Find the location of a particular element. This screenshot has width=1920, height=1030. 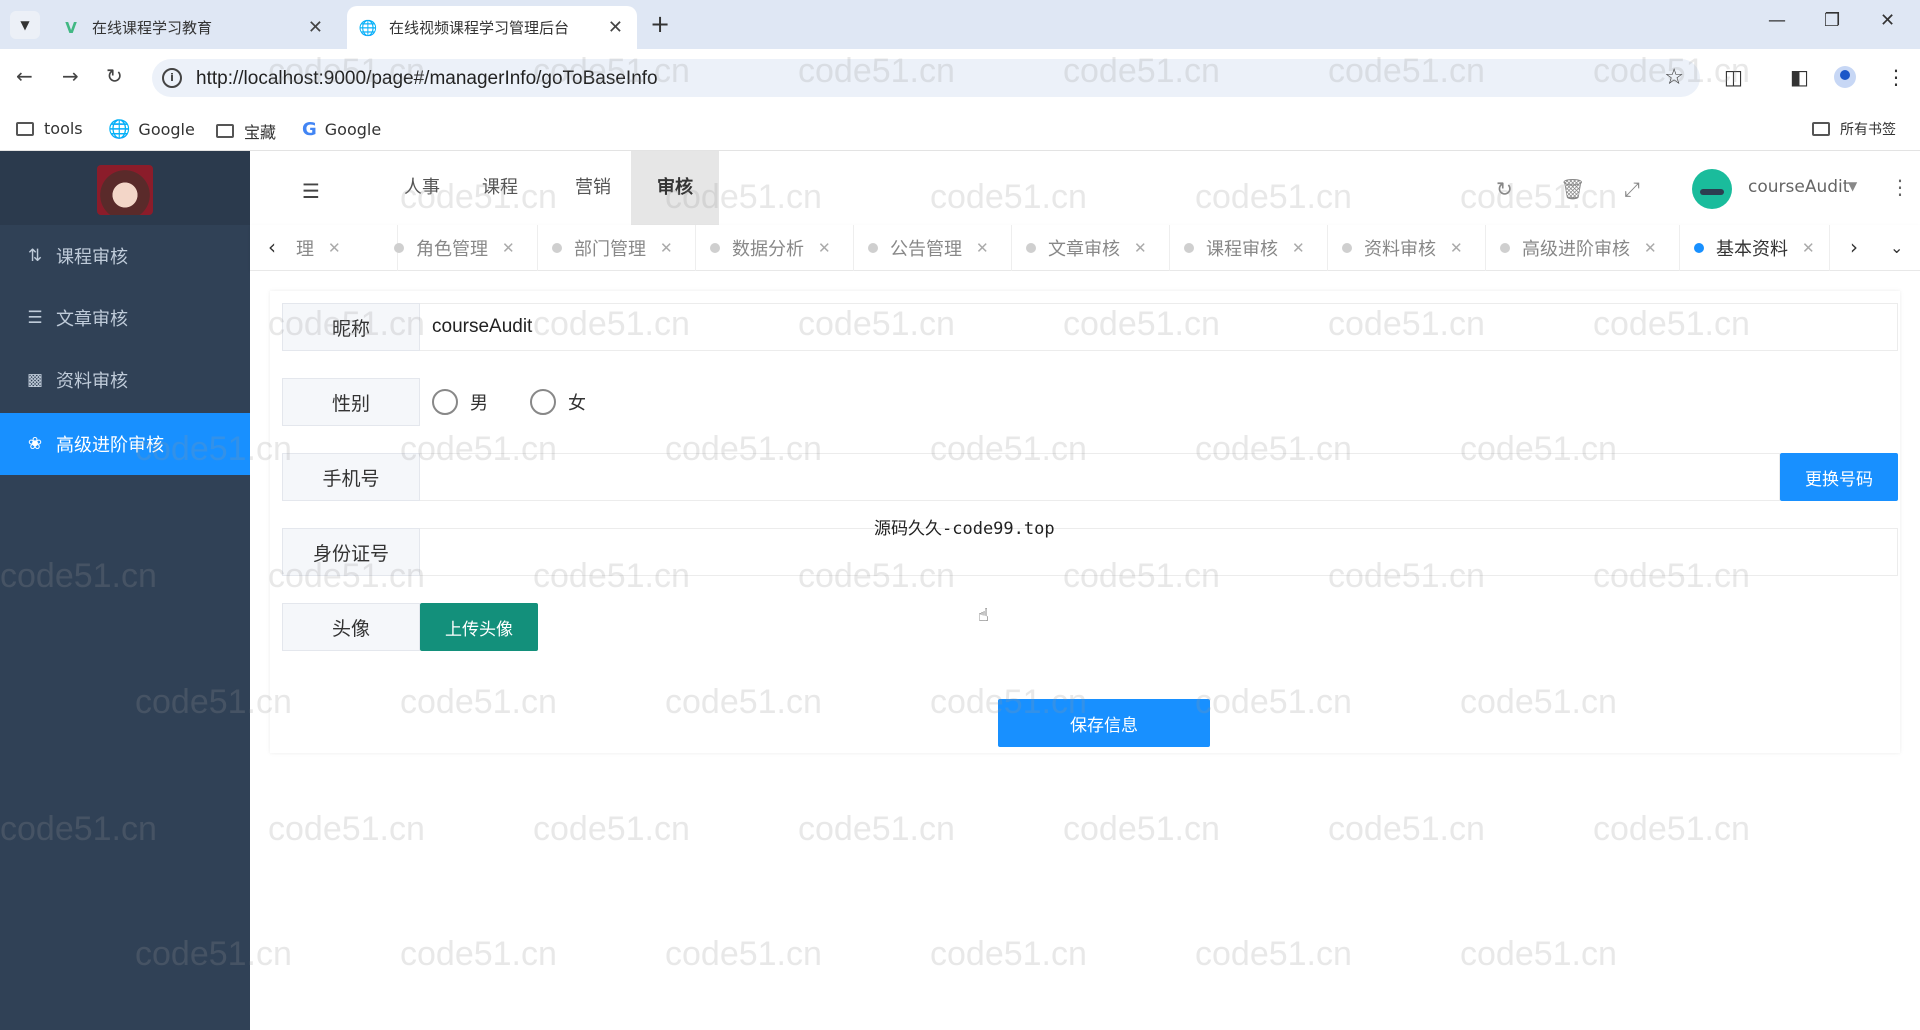

rebel-icon: ❀ is located at coordinates (35, 444).